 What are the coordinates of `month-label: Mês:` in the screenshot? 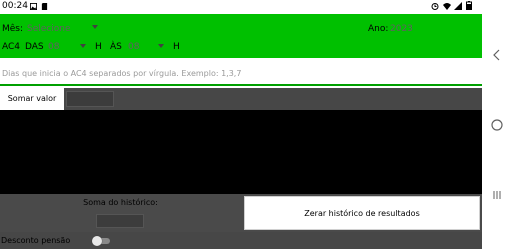 It's located at (13, 29).